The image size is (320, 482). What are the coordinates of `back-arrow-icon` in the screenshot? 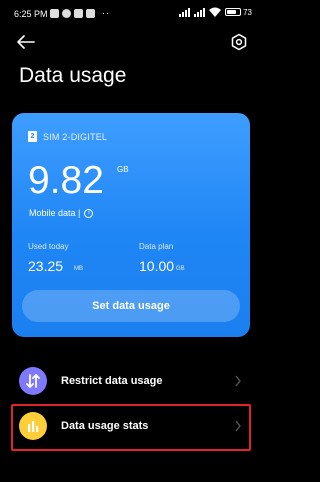 It's located at (26, 42).